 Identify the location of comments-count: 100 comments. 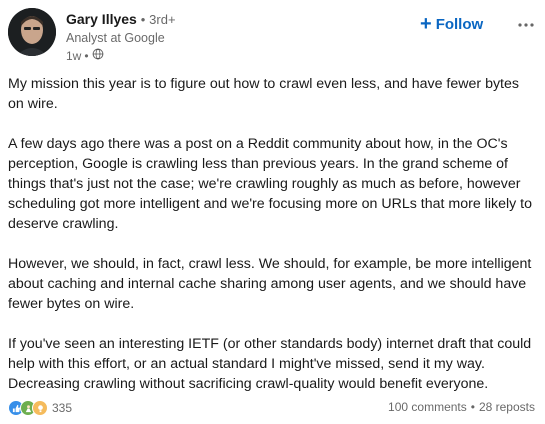
(427, 407).